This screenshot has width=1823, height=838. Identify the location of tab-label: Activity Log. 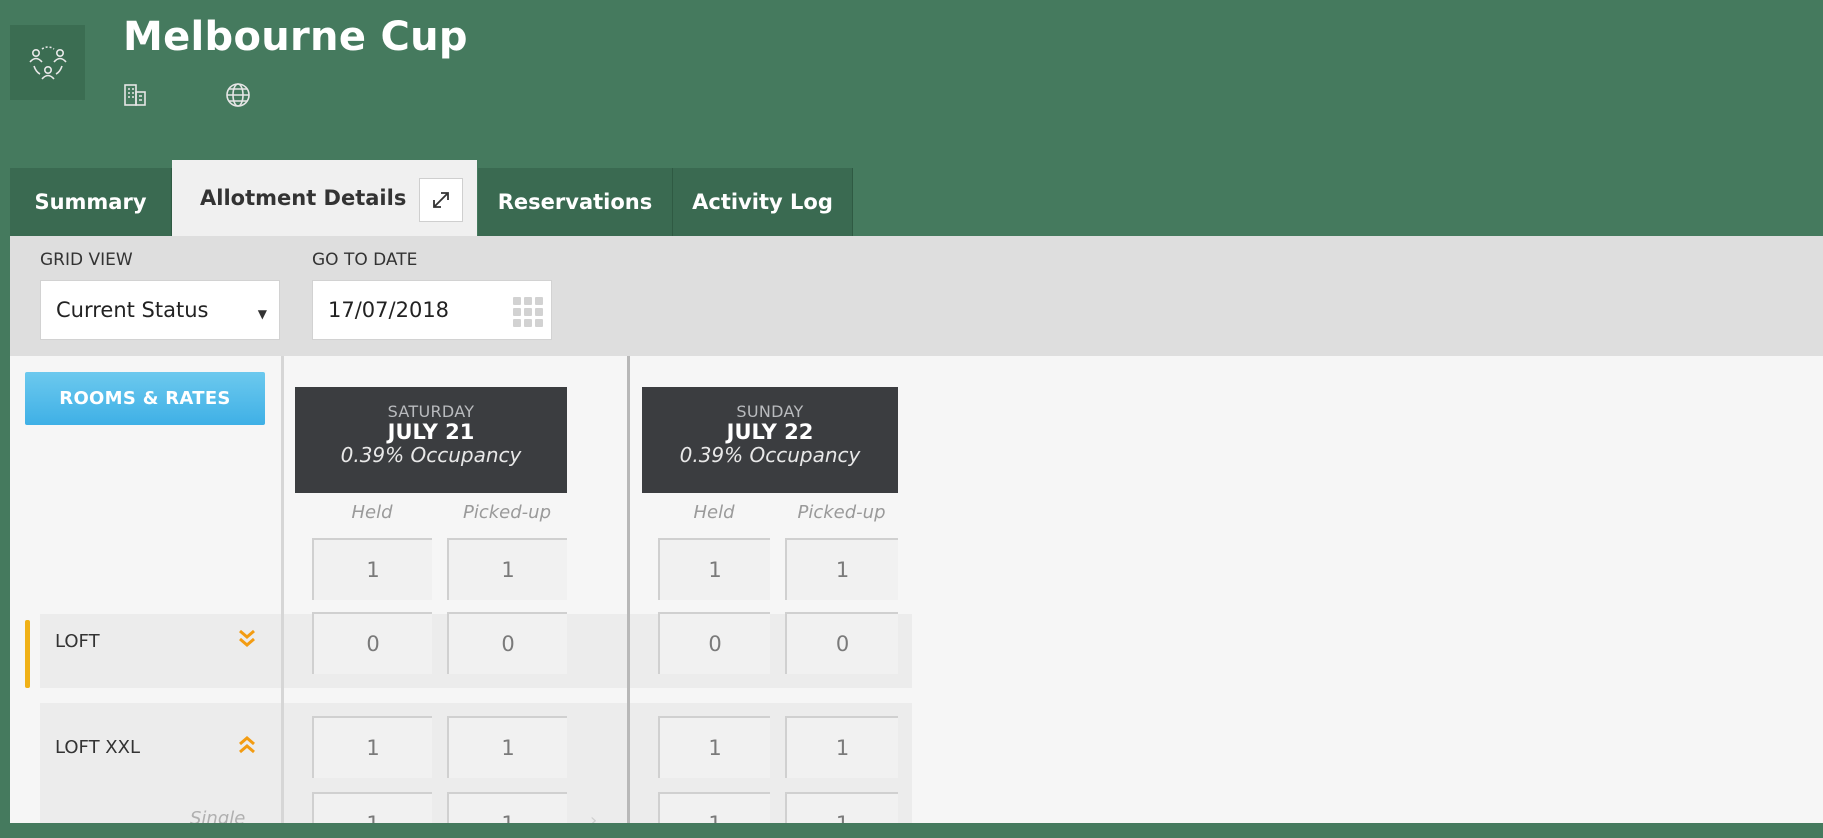
(762, 202).